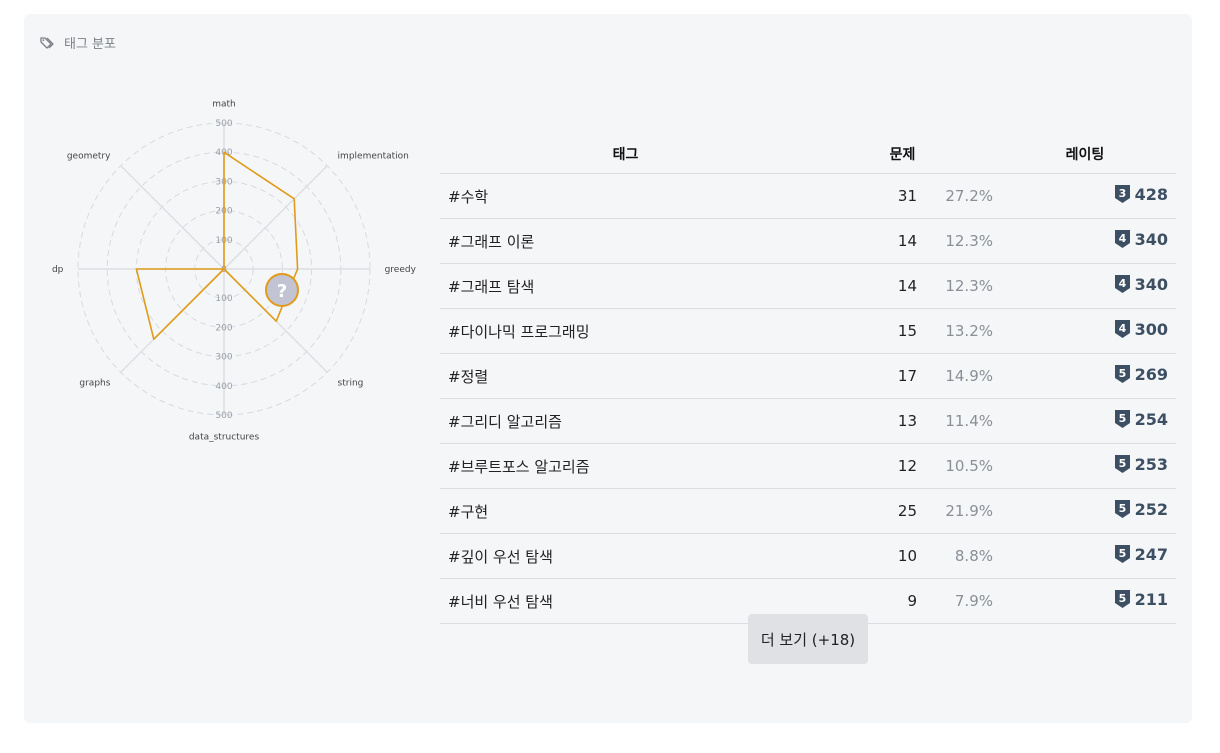 The height and width of the screenshot is (753, 1220). I want to click on radar-axis-label: dp, so click(58, 270).